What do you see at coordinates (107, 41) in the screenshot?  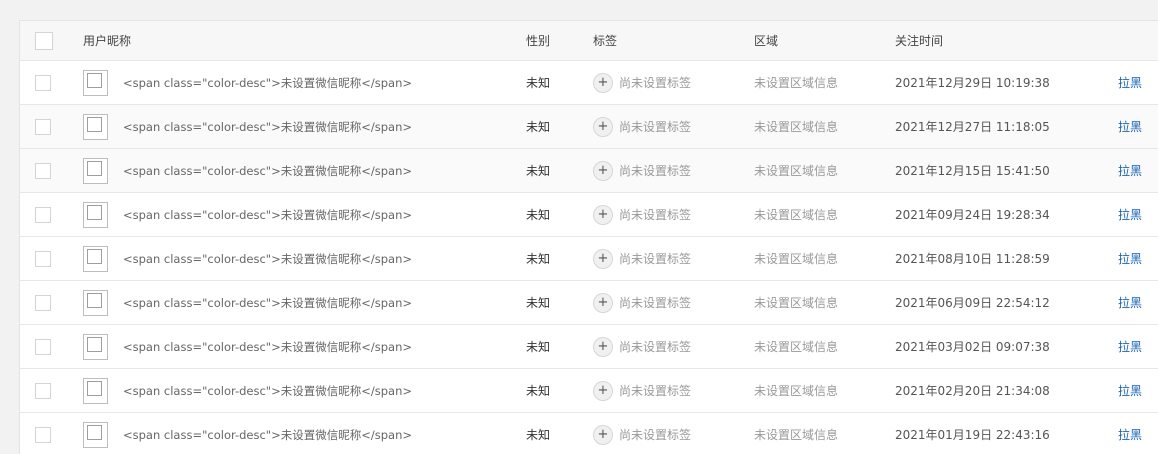 I see `header-nickname: 用户昵称` at bounding box center [107, 41].